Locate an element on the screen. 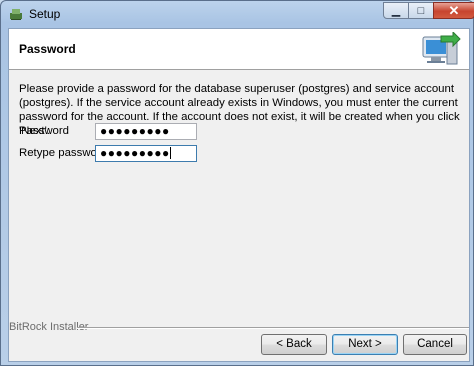 This screenshot has width=474, height=366. minimize-button: ▁ is located at coordinates (396, 10).